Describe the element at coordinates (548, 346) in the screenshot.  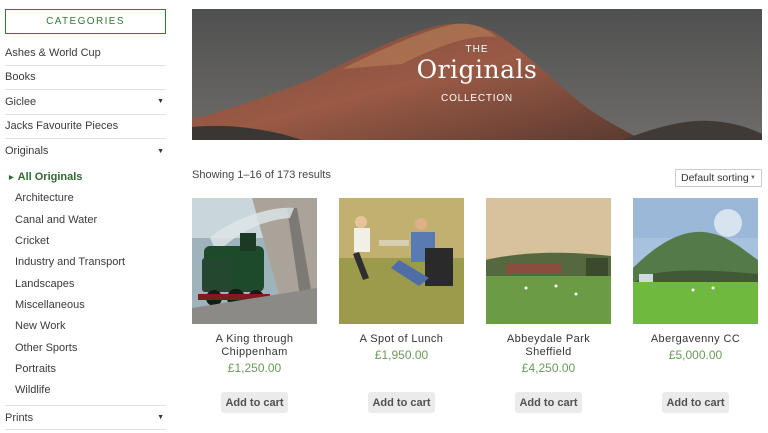
I see `product-title: Abbeydale Park Sheffield` at that location.